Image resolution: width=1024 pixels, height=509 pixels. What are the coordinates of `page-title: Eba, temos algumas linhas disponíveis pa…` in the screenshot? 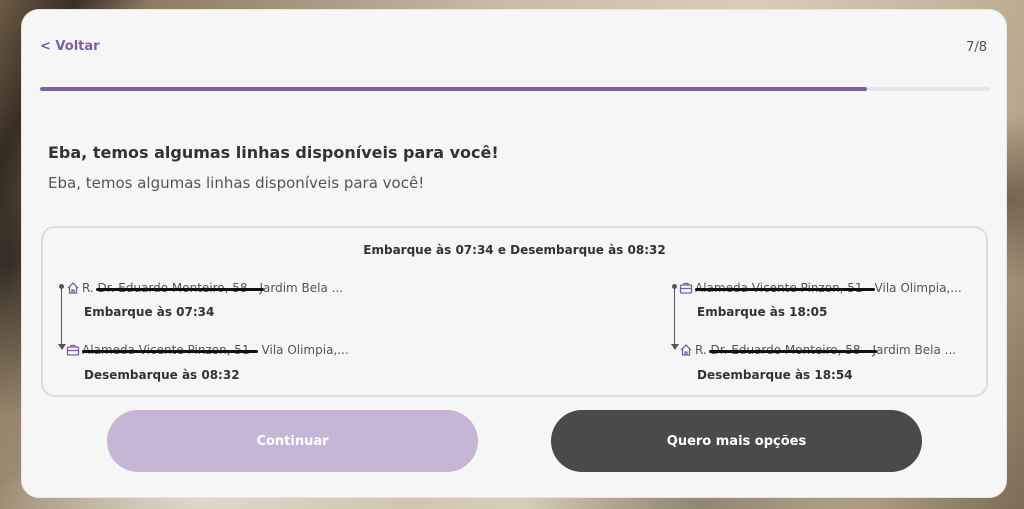 It's located at (273, 152).